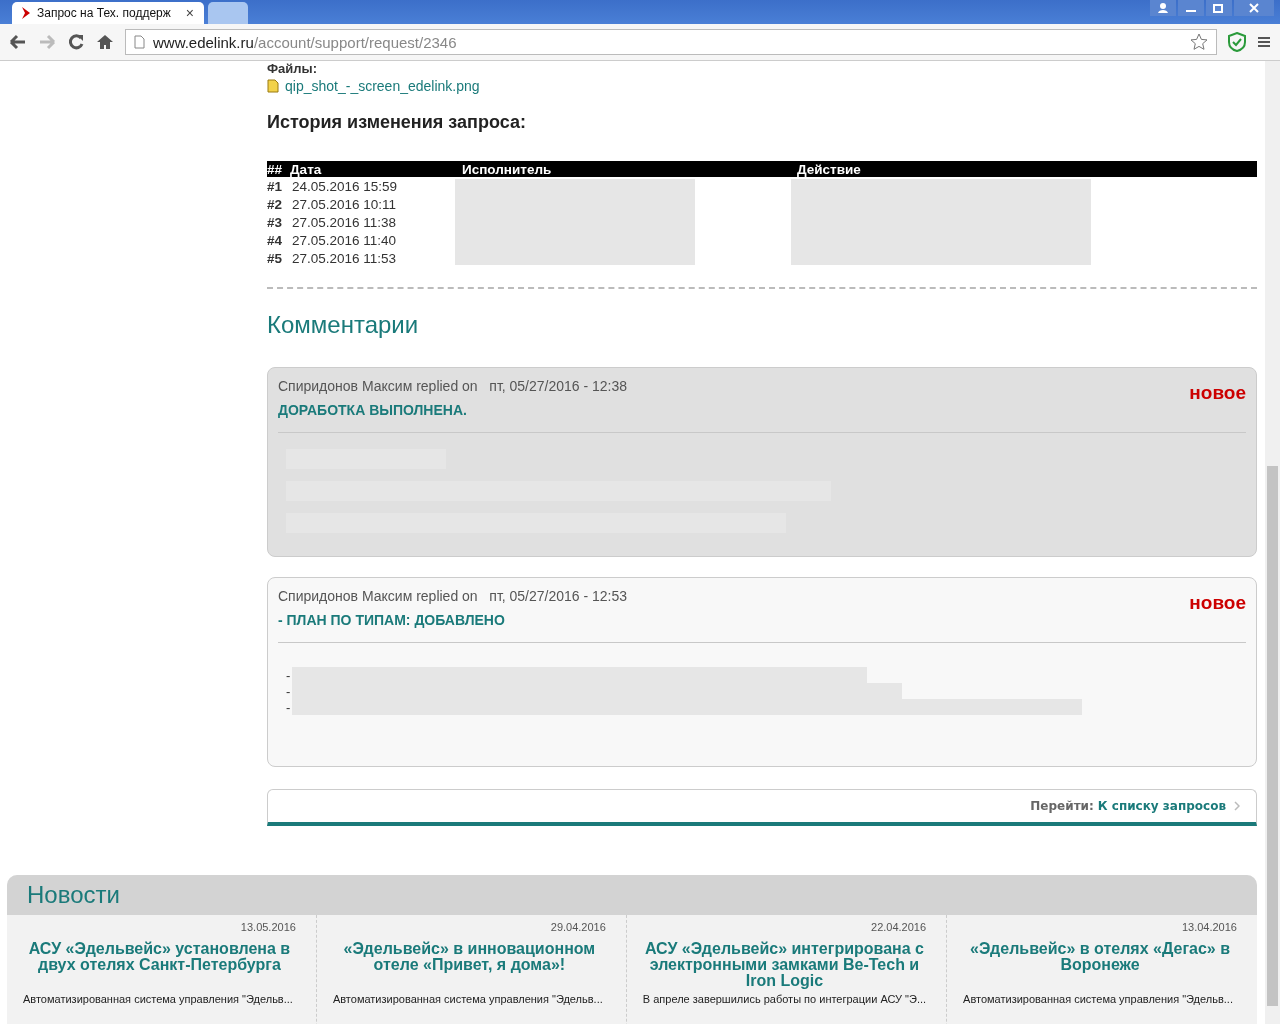 The image size is (1280, 1024). What do you see at coordinates (273, 86) in the screenshot?
I see `image-file-icon` at bounding box center [273, 86].